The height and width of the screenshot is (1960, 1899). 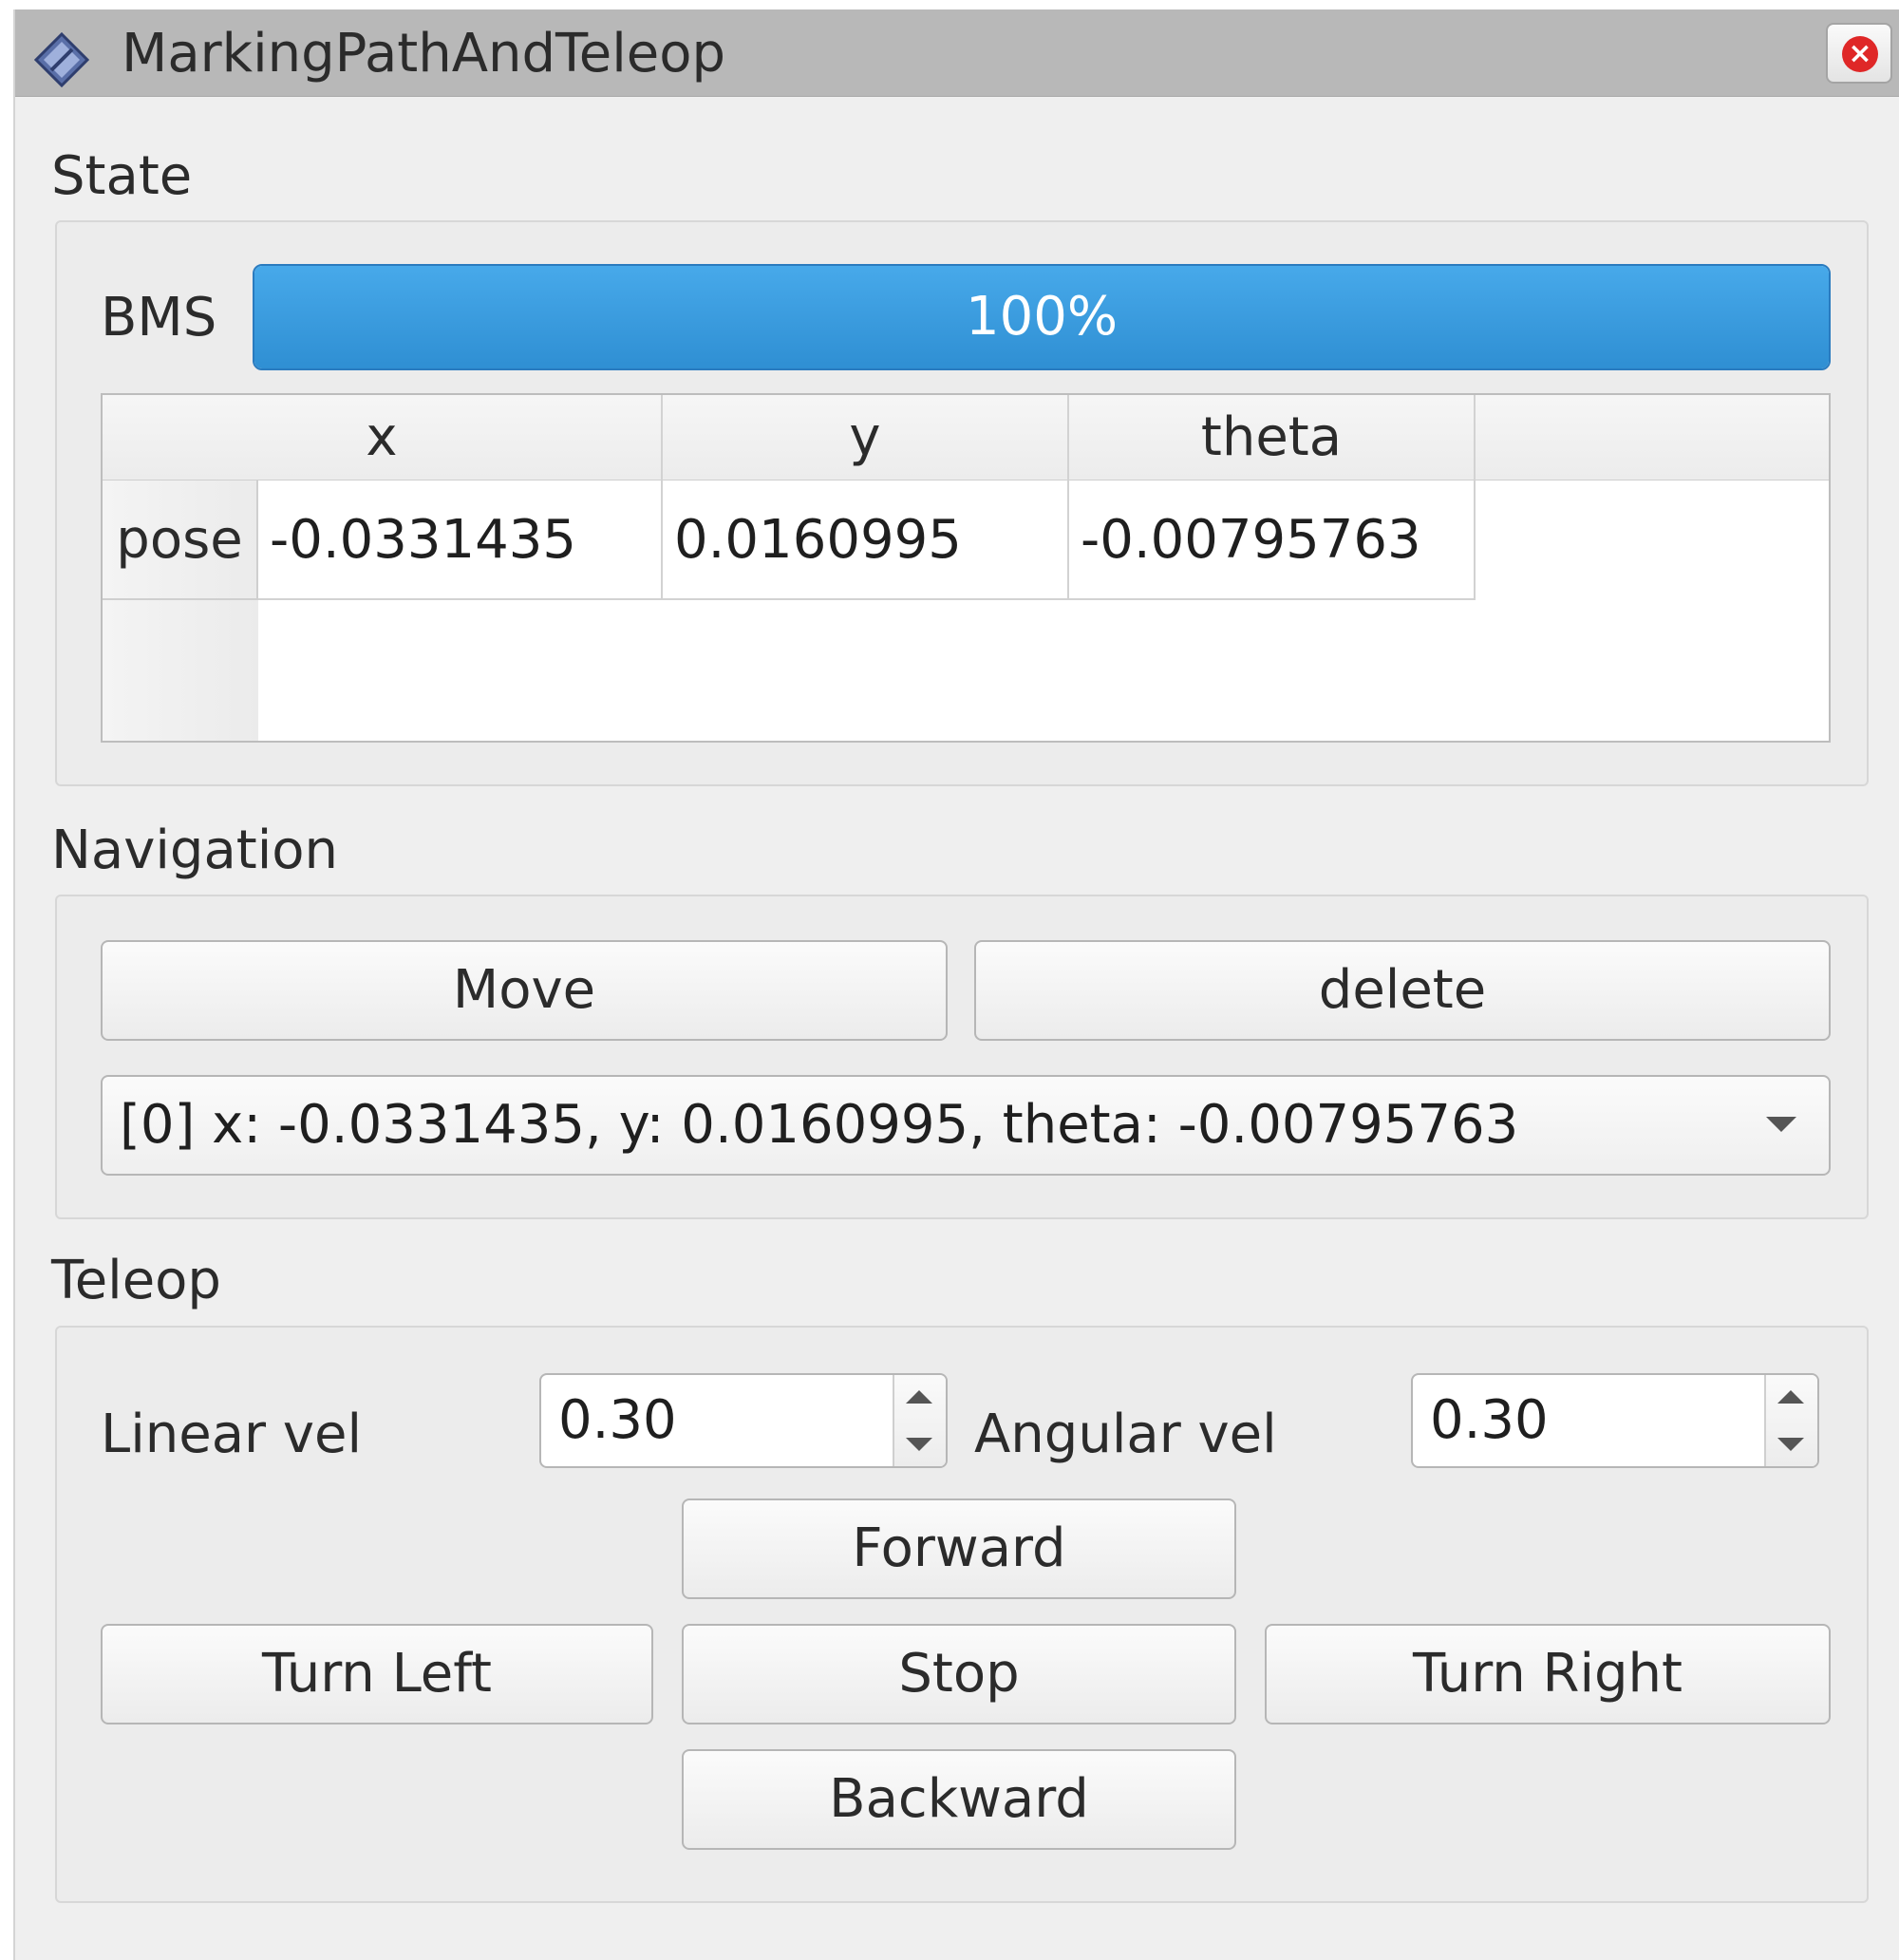 What do you see at coordinates (1489, 1420) in the screenshot?
I see `angular-vel-value: 0.30` at bounding box center [1489, 1420].